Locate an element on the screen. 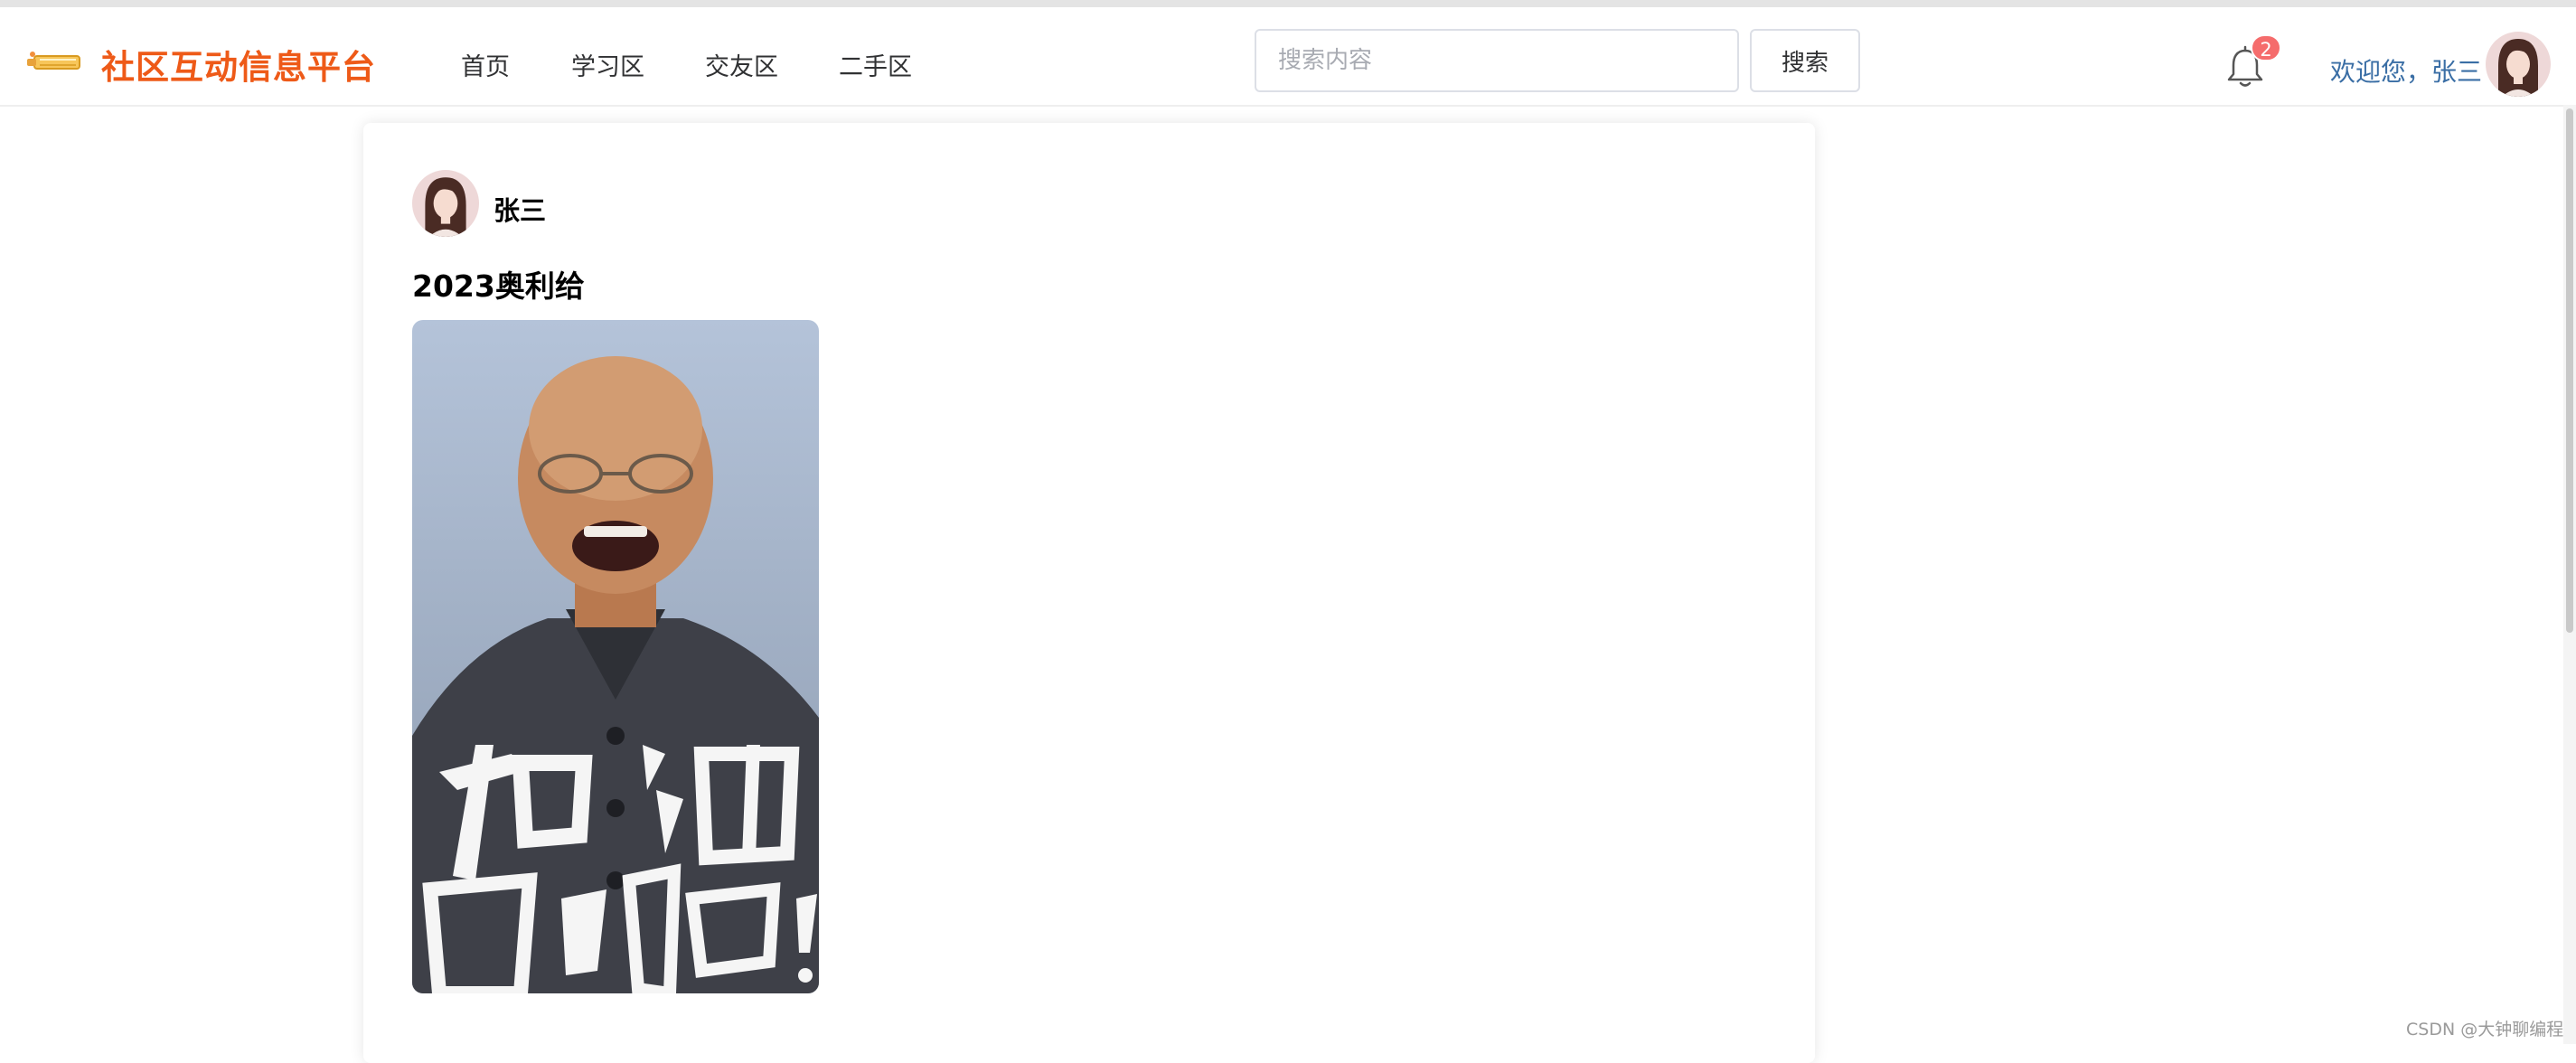 This screenshot has height=1063, width=2576. post-title: 2023奥利给 is located at coordinates (499, 284).